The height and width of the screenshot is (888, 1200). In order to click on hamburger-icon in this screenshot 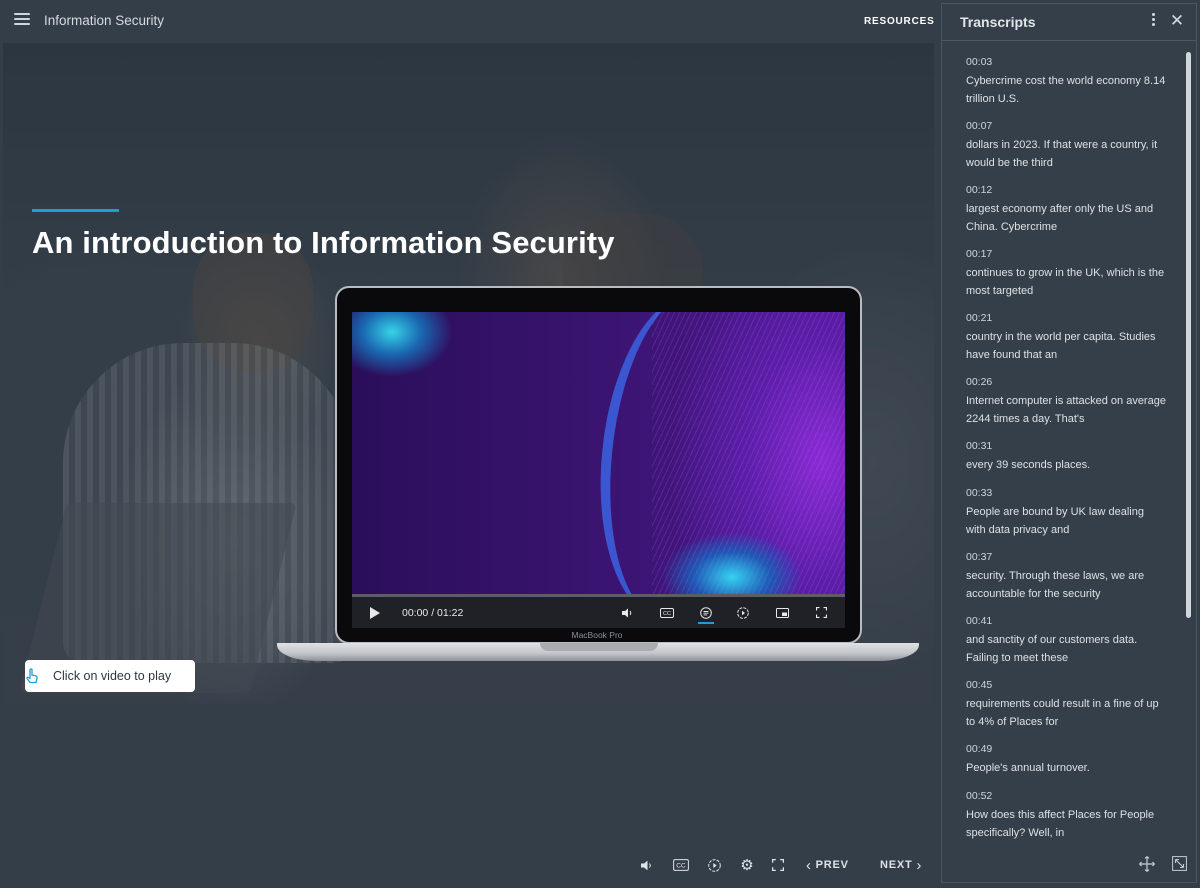, I will do `click(22, 20)`.